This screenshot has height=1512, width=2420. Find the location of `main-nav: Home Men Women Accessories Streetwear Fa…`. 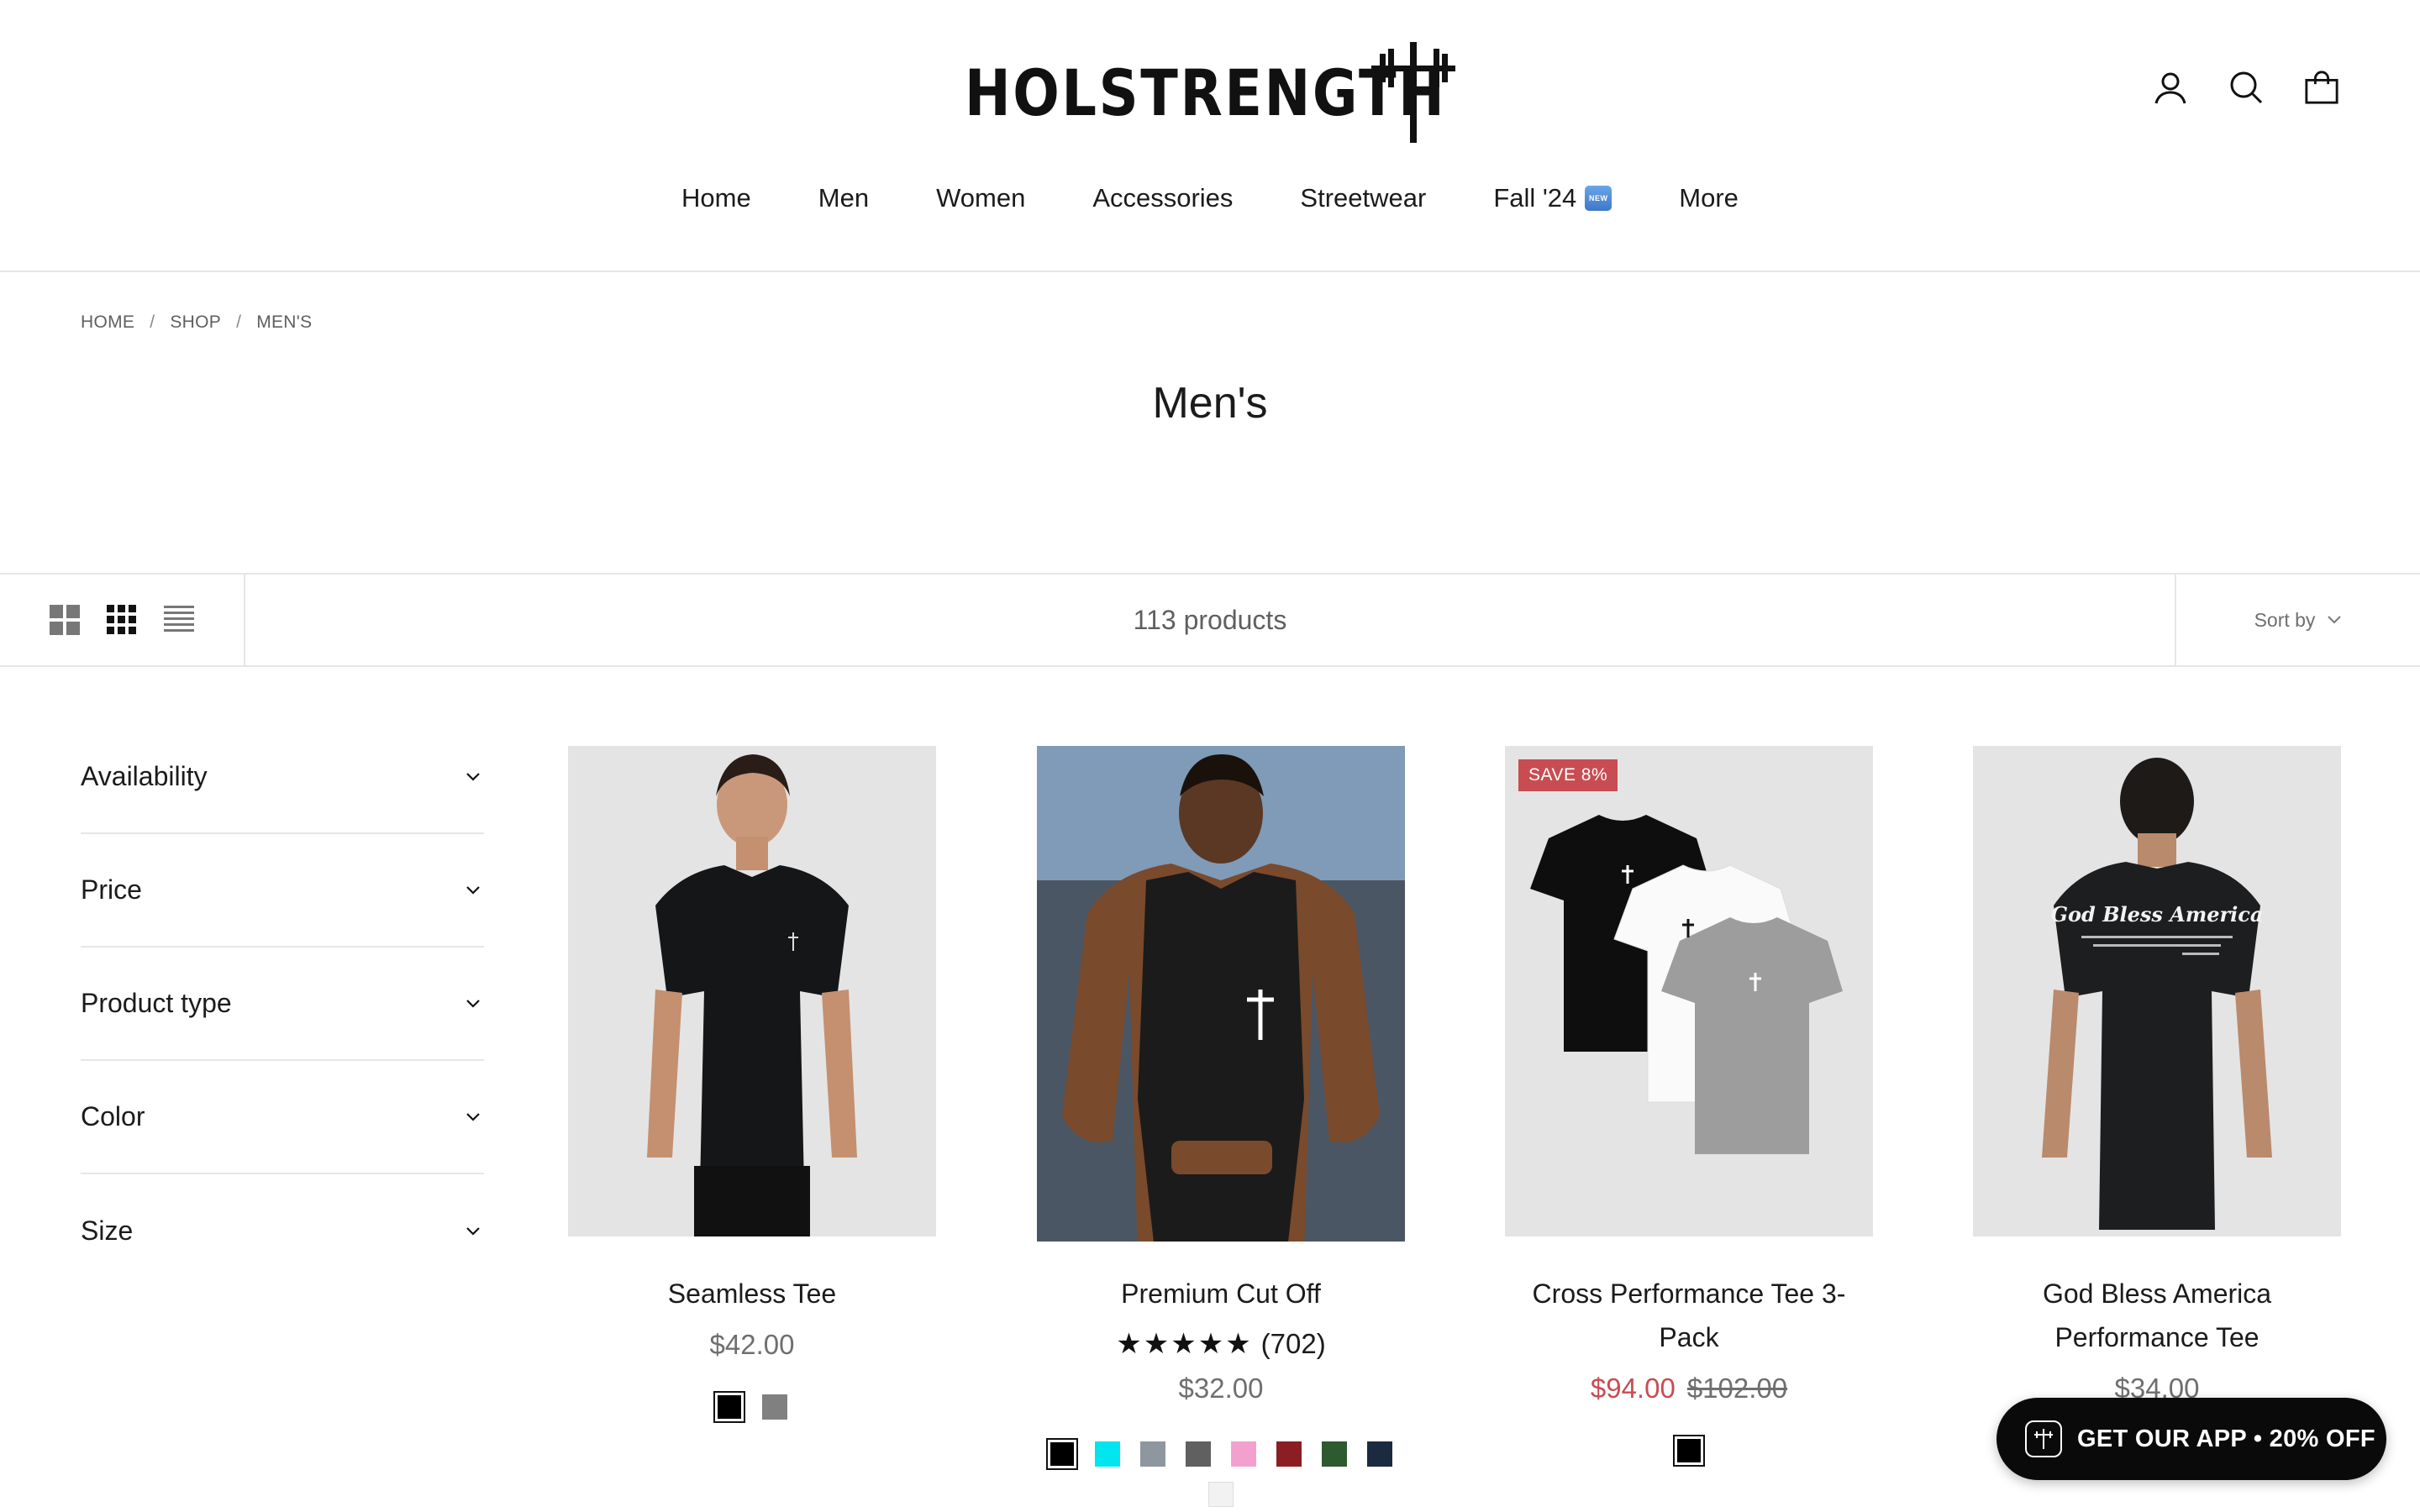

main-nav: Home Men Women Accessories Streetwear Fa… is located at coordinates (1210, 198).